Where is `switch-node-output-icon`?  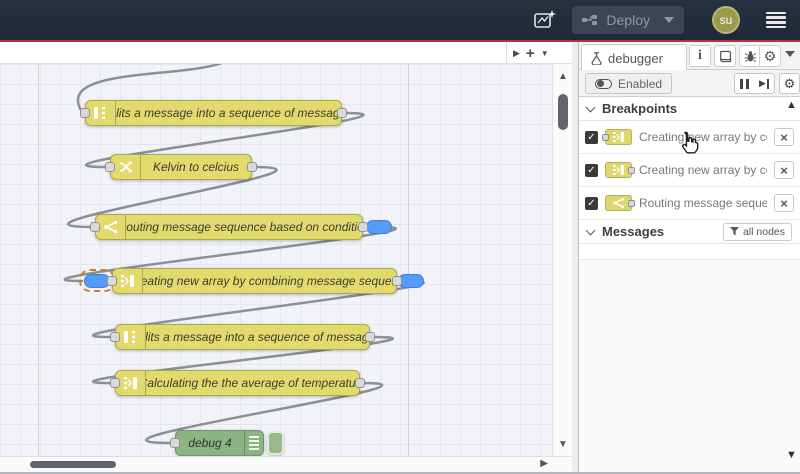 switch-node-output-icon is located at coordinates (620, 203).